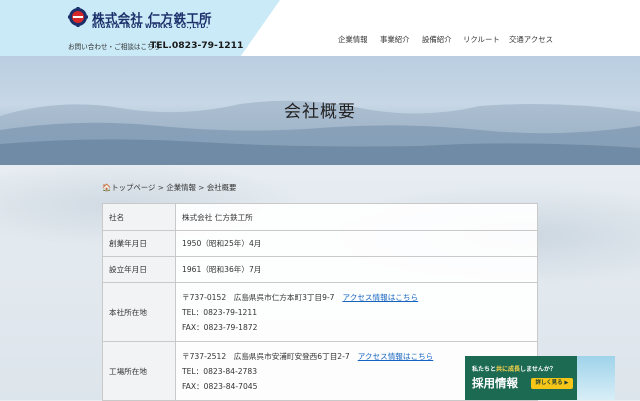 The width and height of the screenshot is (640, 401). I want to click on row-key: 工場所在地, so click(139, 371).